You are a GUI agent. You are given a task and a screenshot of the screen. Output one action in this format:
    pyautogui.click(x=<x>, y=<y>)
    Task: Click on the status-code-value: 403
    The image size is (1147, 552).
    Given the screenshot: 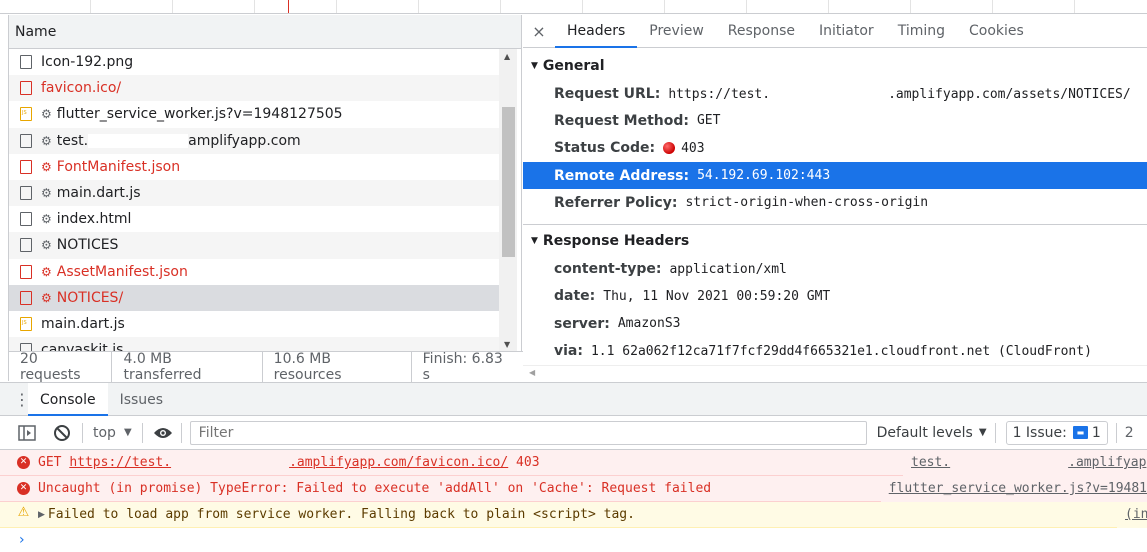 What is the action you would take?
    pyautogui.click(x=692, y=148)
    